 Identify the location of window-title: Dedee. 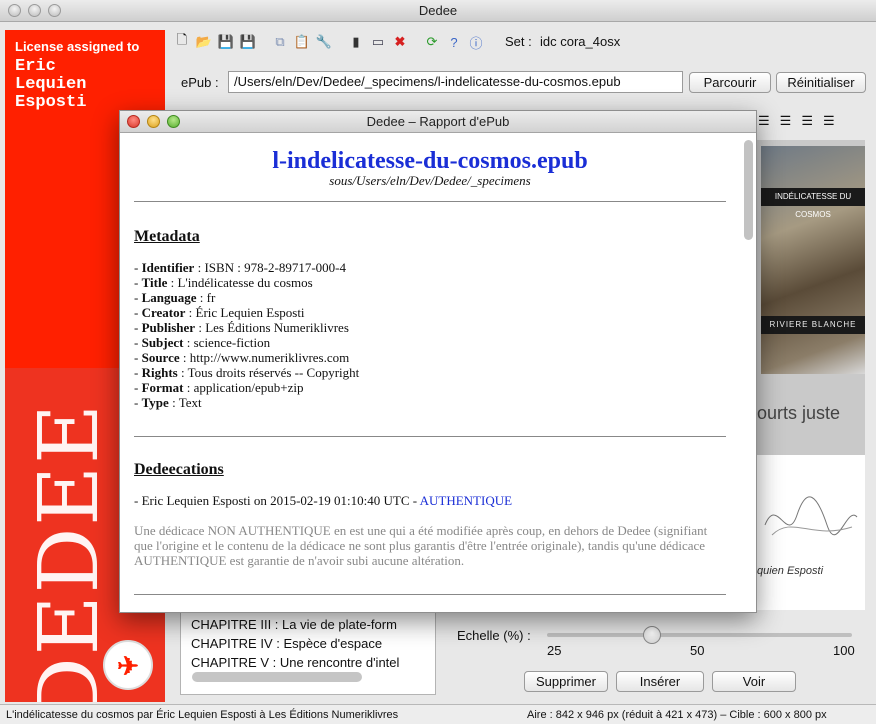
(438, 10).